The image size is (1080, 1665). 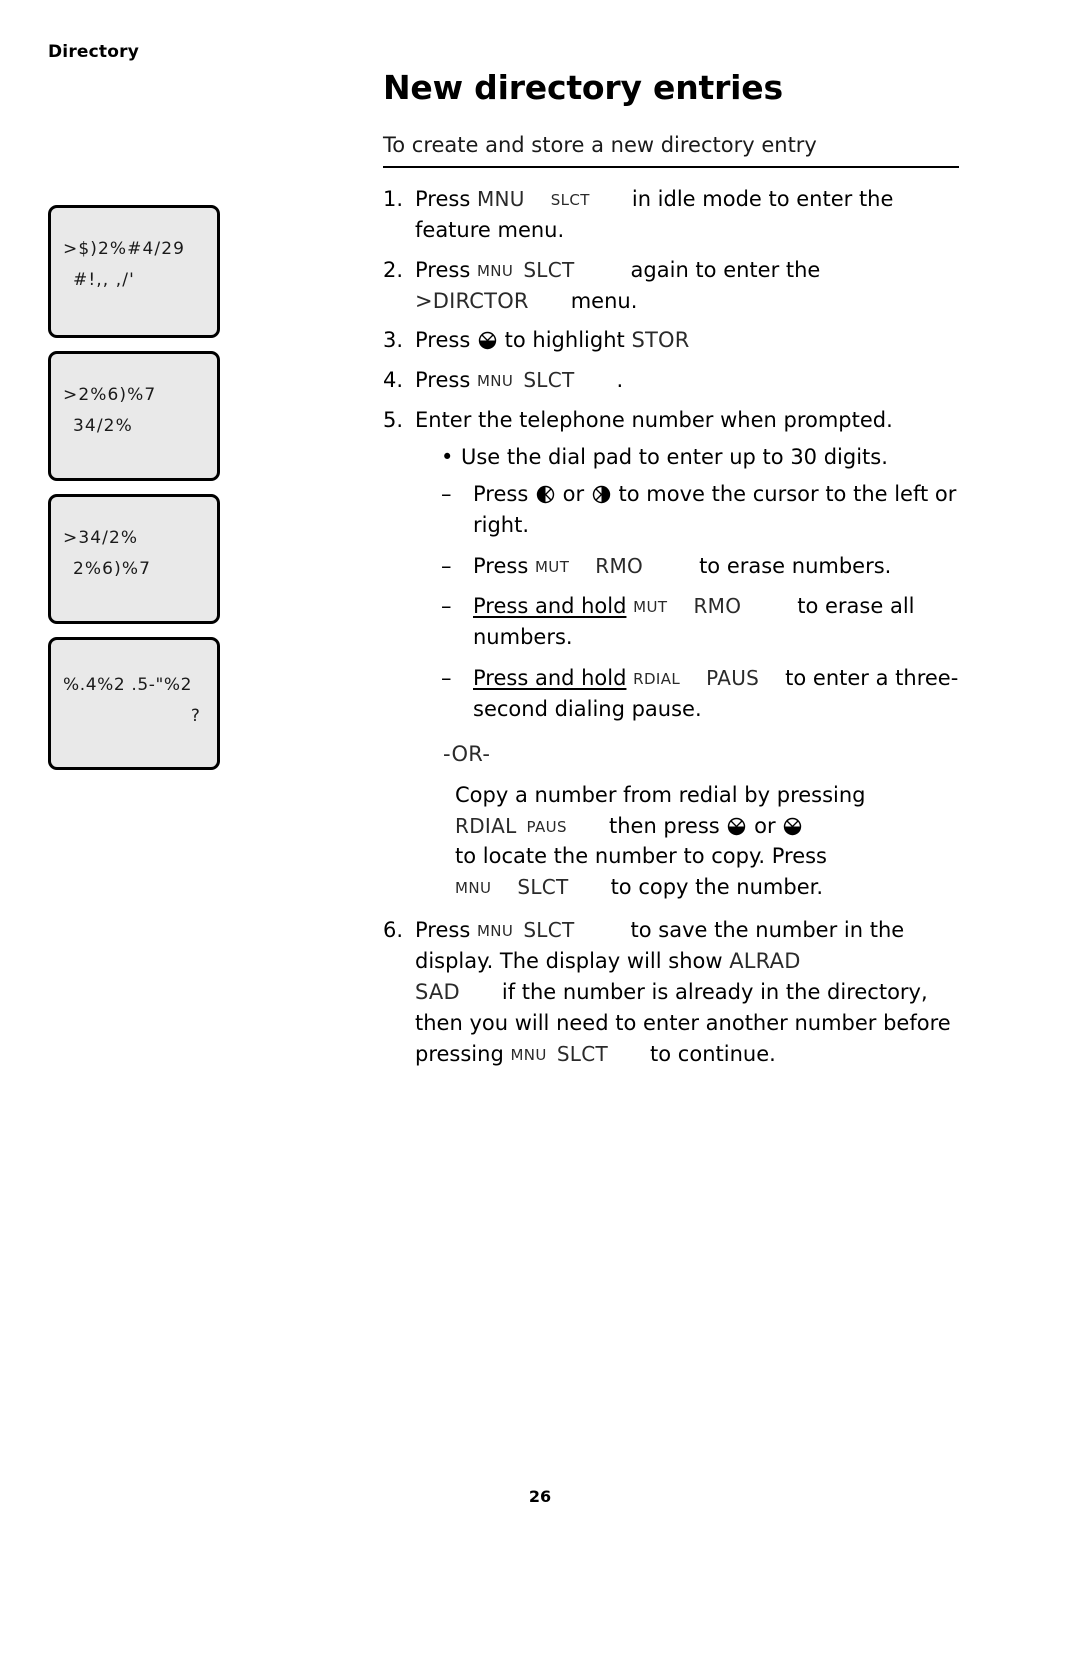 What do you see at coordinates (134, 703) in the screenshot?
I see `lcd-screen-enter-number: %.4%2 .5-"%2 ?` at bounding box center [134, 703].